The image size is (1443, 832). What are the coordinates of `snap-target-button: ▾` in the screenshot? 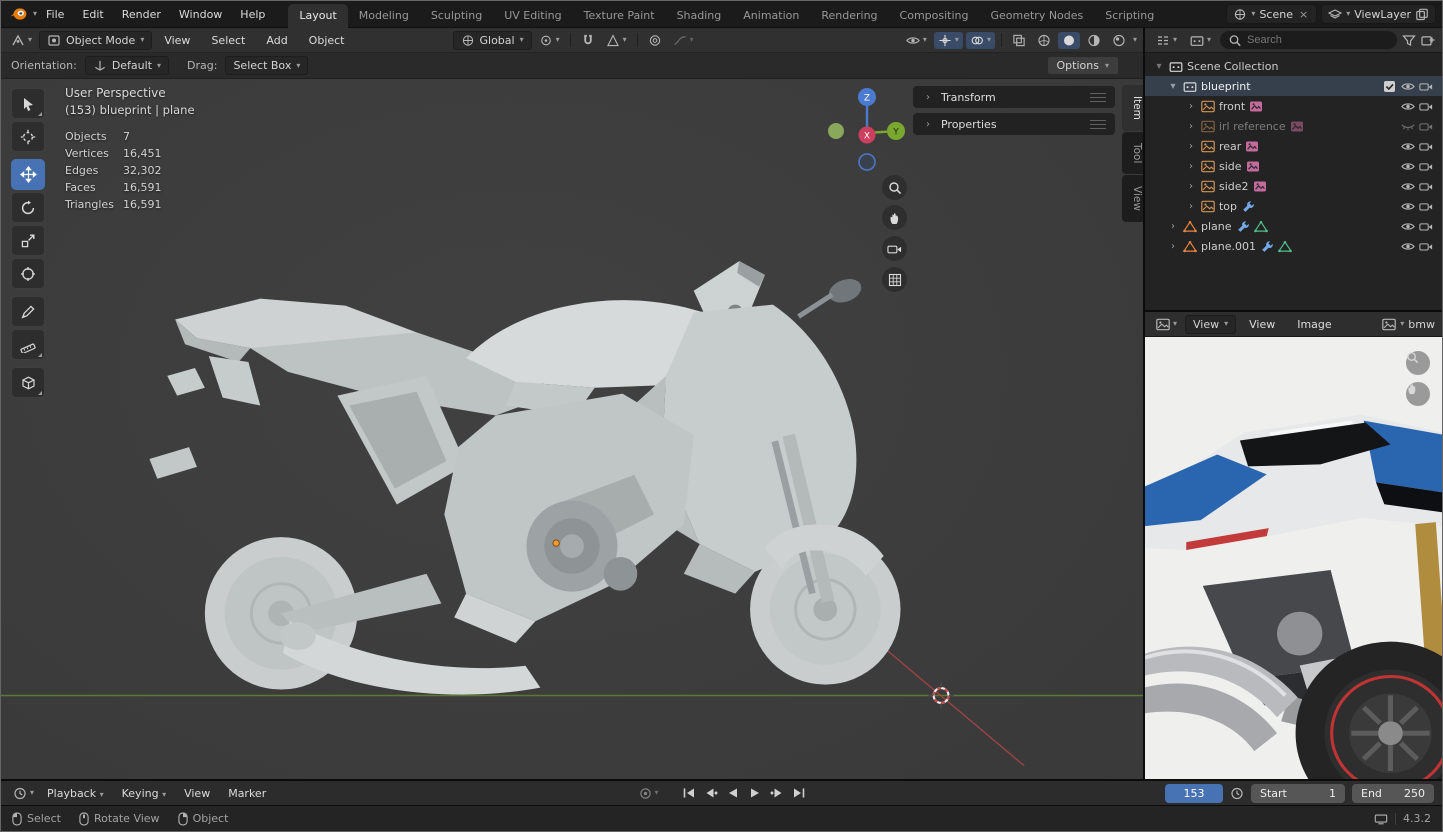 It's located at (616, 40).